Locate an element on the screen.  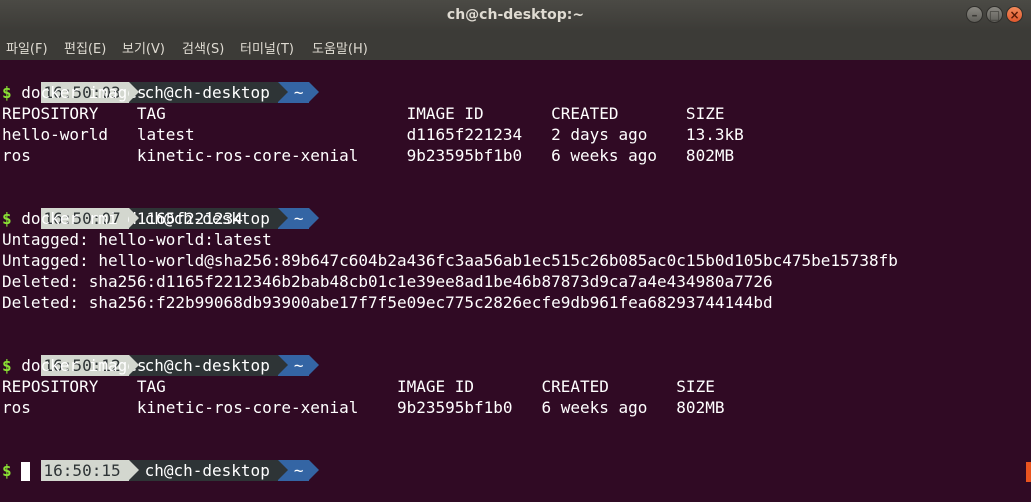
minimize-button: – is located at coordinates (974, 14).